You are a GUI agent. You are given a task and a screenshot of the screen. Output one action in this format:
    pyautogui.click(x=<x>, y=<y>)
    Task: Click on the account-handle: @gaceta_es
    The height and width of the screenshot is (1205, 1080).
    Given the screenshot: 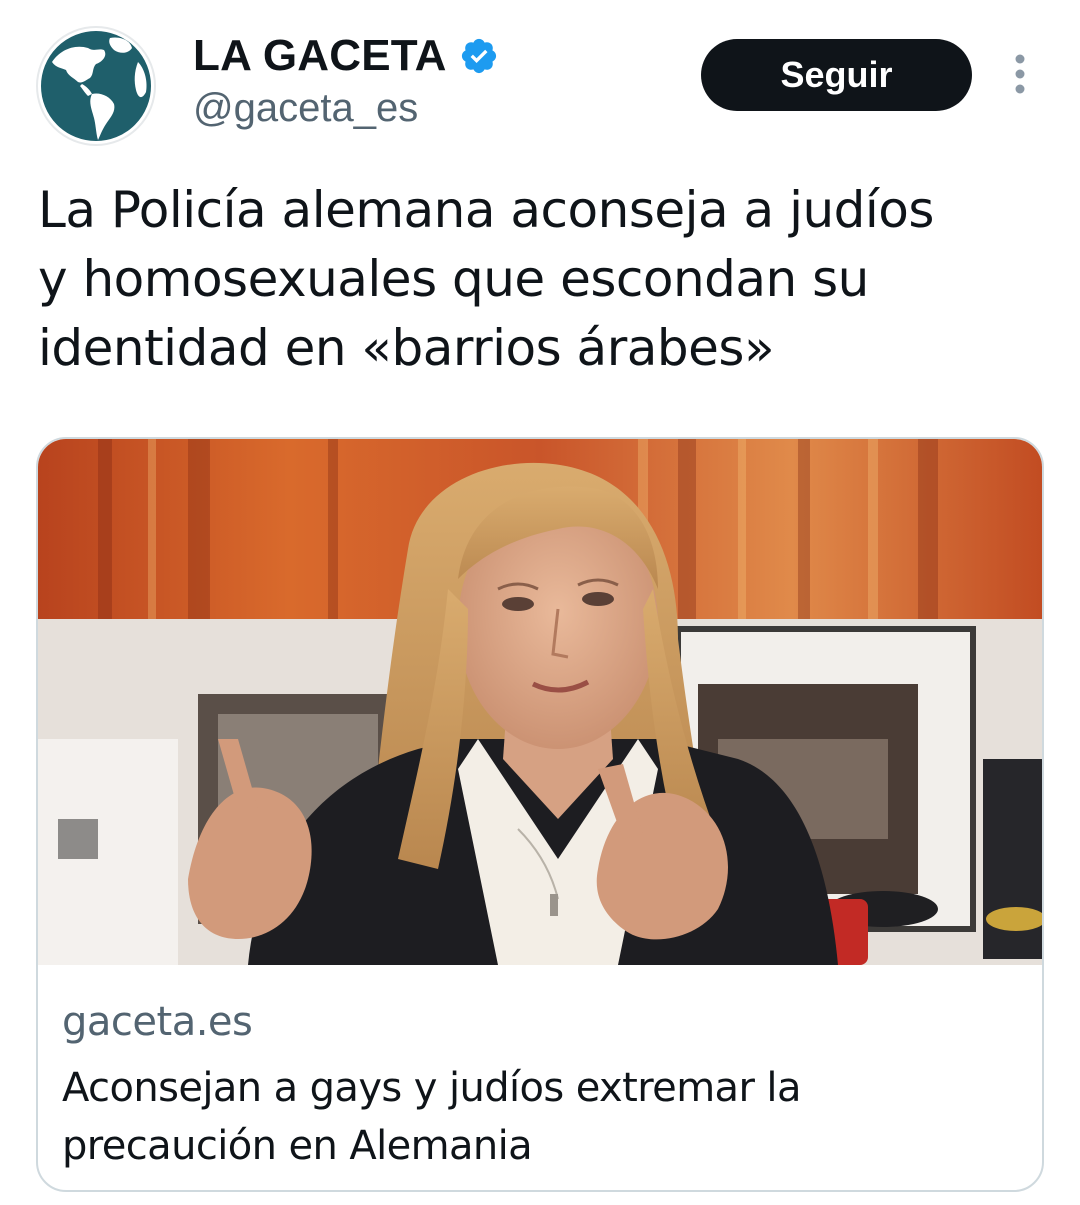 What is the action you would take?
    pyautogui.click(x=305, y=108)
    